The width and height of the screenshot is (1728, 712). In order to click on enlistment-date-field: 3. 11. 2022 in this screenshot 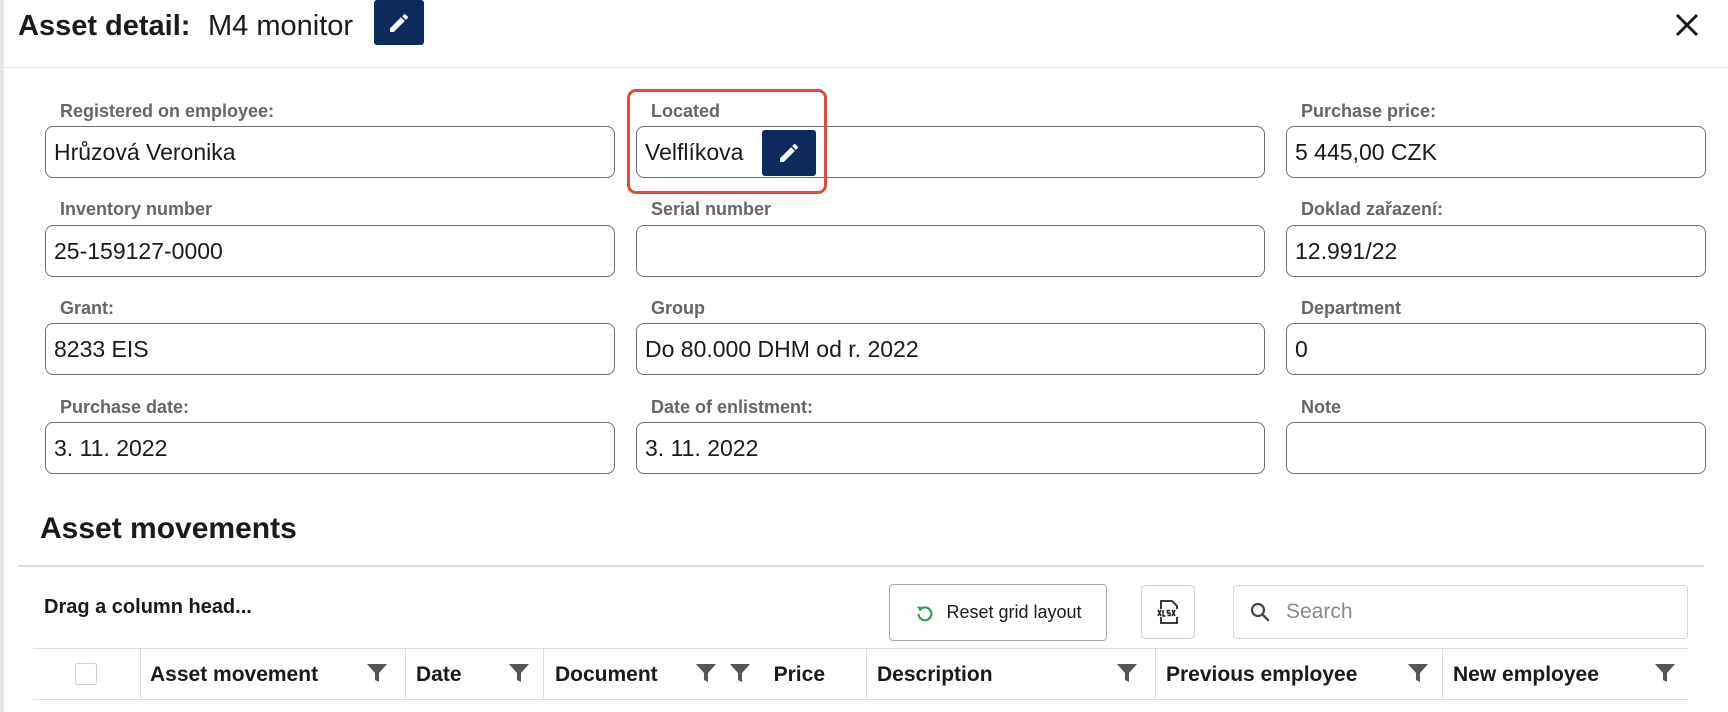, I will do `click(950, 448)`.